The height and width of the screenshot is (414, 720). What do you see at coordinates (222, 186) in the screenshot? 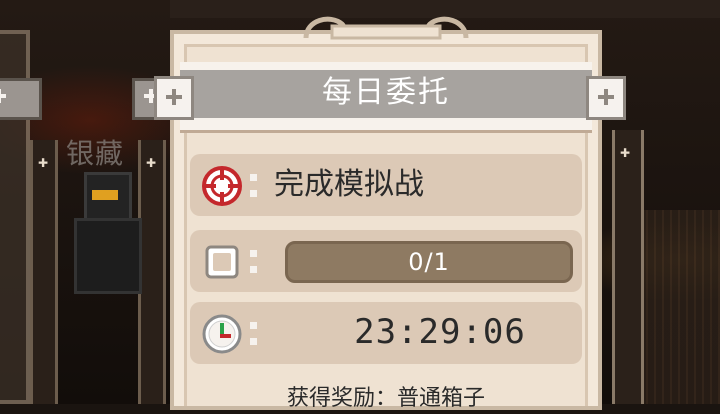
I see `target-icon` at bounding box center [222, 186].